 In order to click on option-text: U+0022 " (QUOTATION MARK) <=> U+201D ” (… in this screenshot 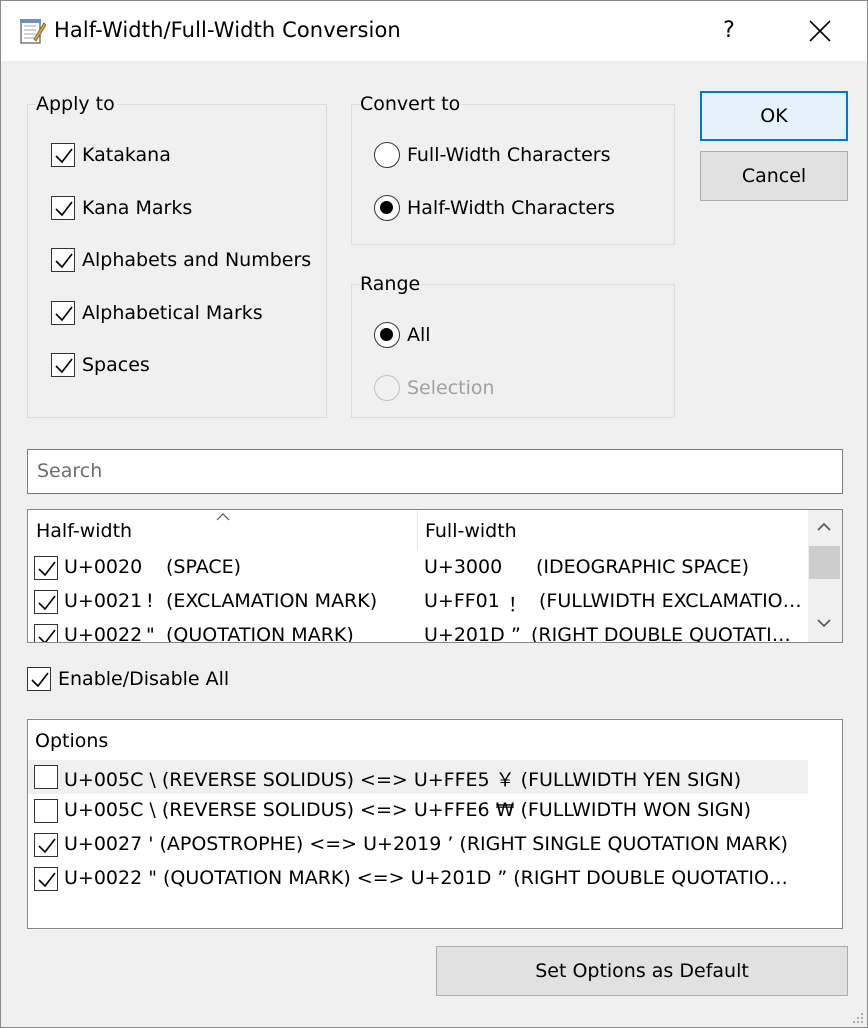, I will do `click(426, 878)`.